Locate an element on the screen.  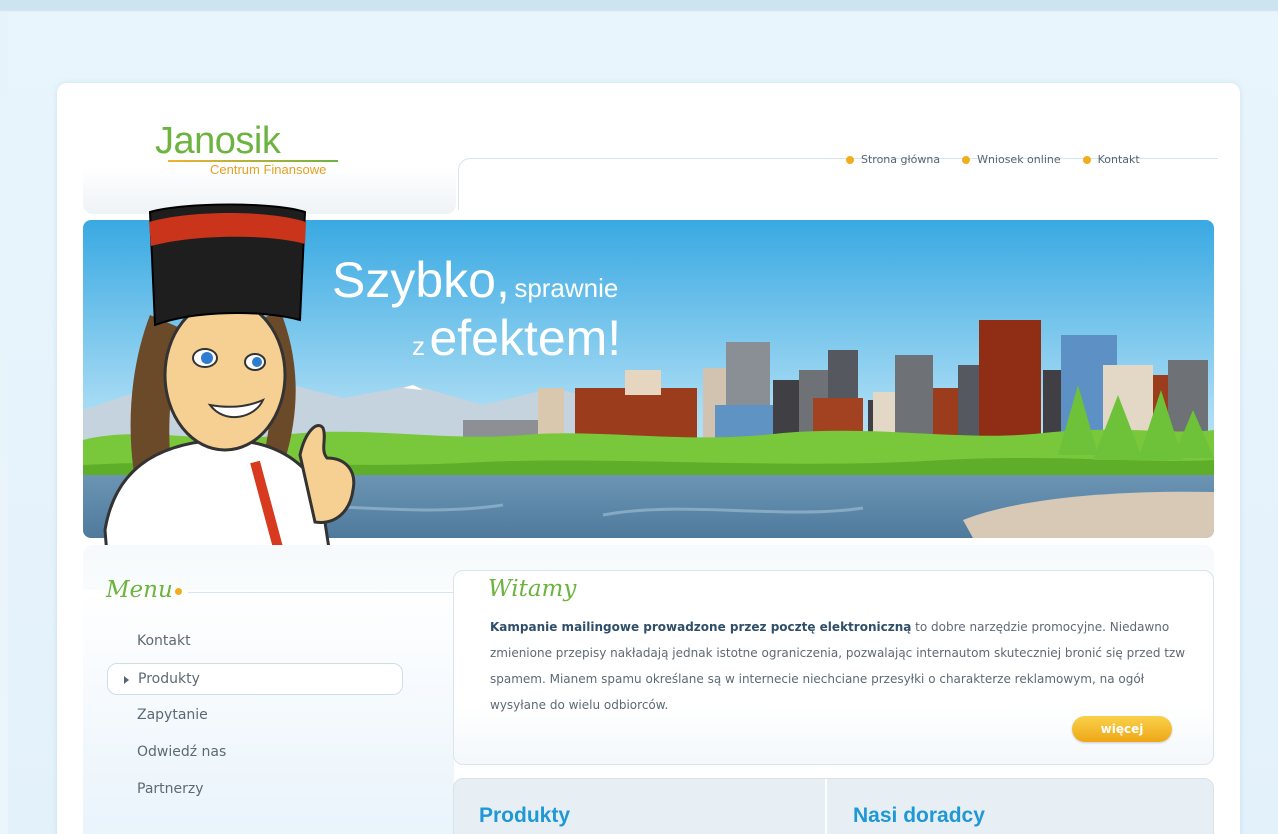
menu-title-divider is located at coordinates (320, 592).